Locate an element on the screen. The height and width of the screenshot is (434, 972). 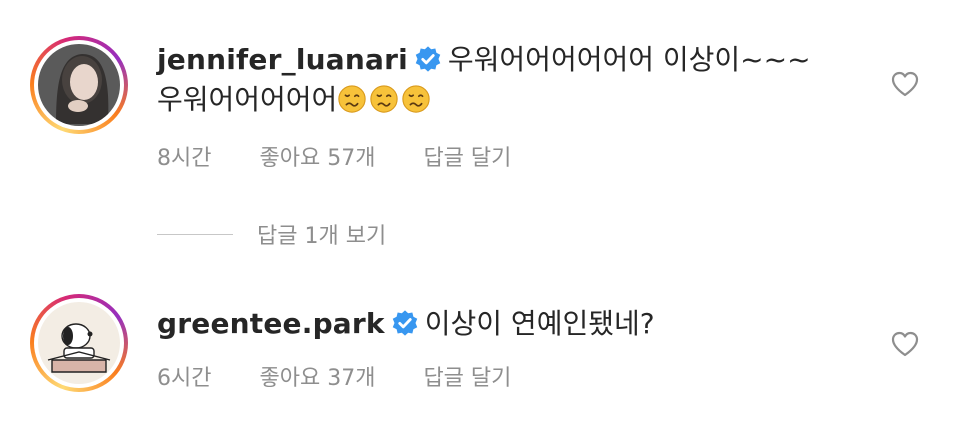
comment-meta: 6시간 좋아요 37개 답글 달기 is located at coordinates (358, 376).